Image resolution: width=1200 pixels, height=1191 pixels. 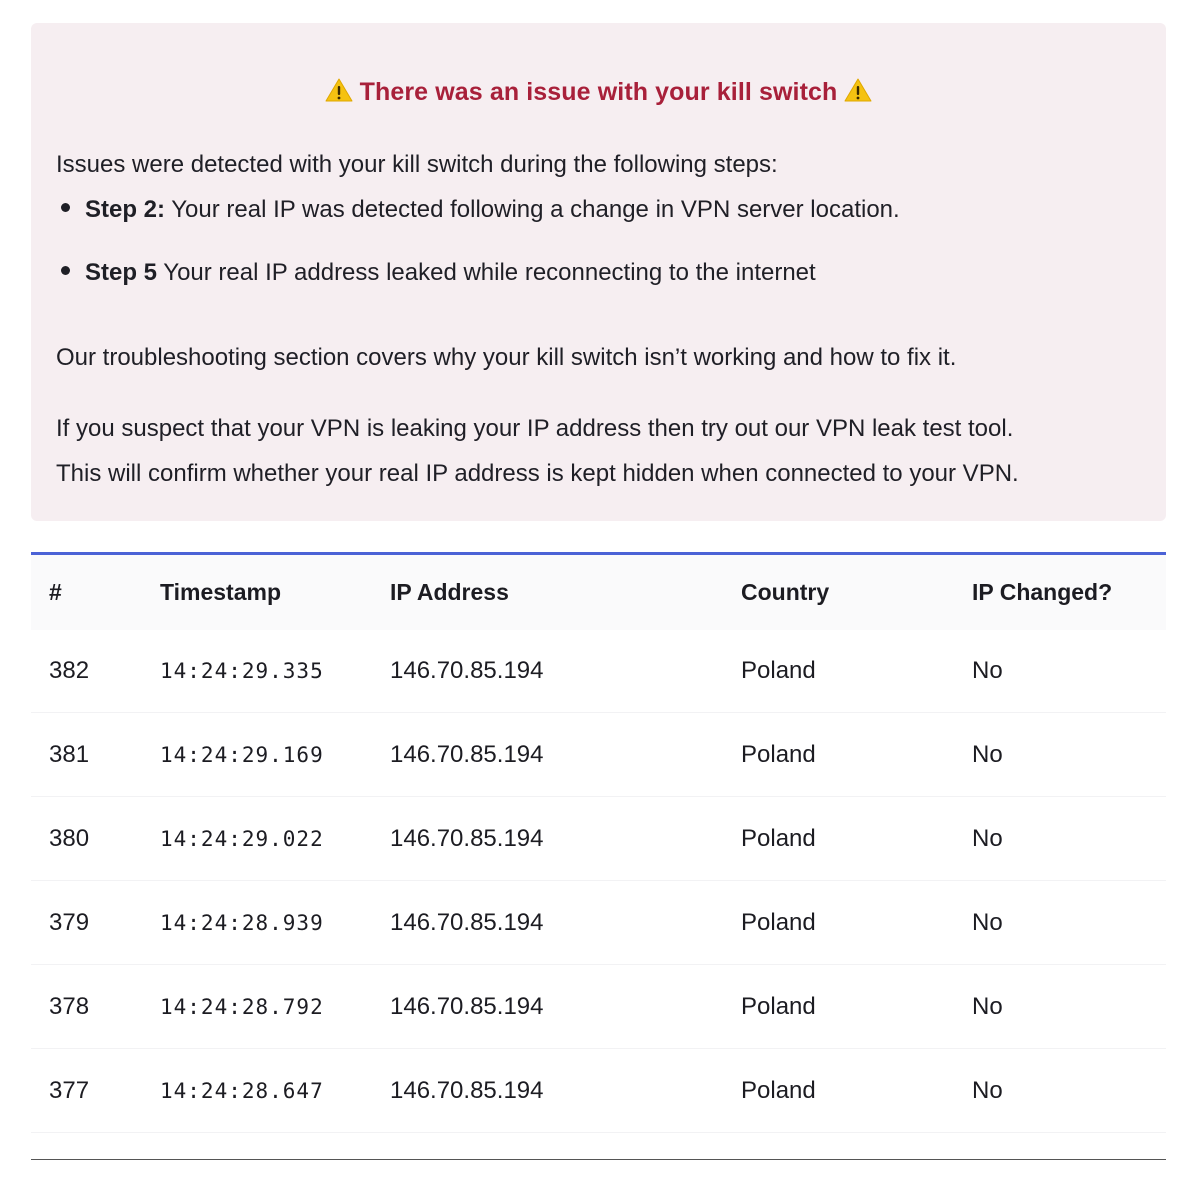 I want to click on cell-timestamp: 14:24:29.335, so click(x=275, y=671).